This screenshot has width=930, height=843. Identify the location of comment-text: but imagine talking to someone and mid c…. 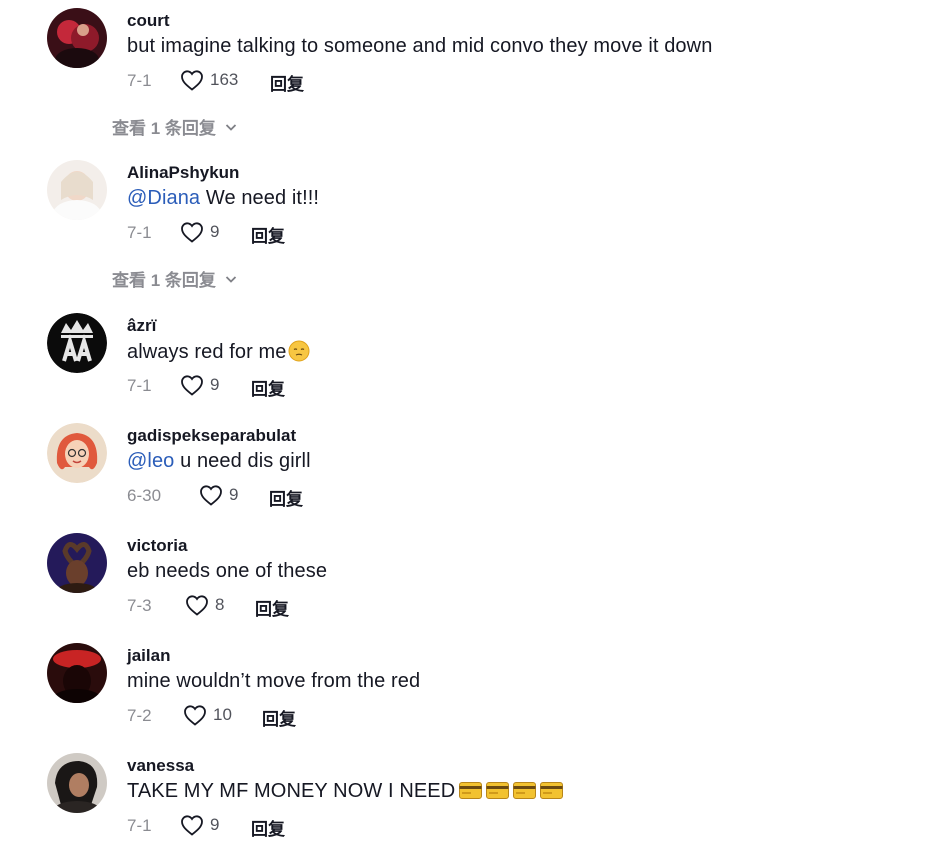
(420, 46).